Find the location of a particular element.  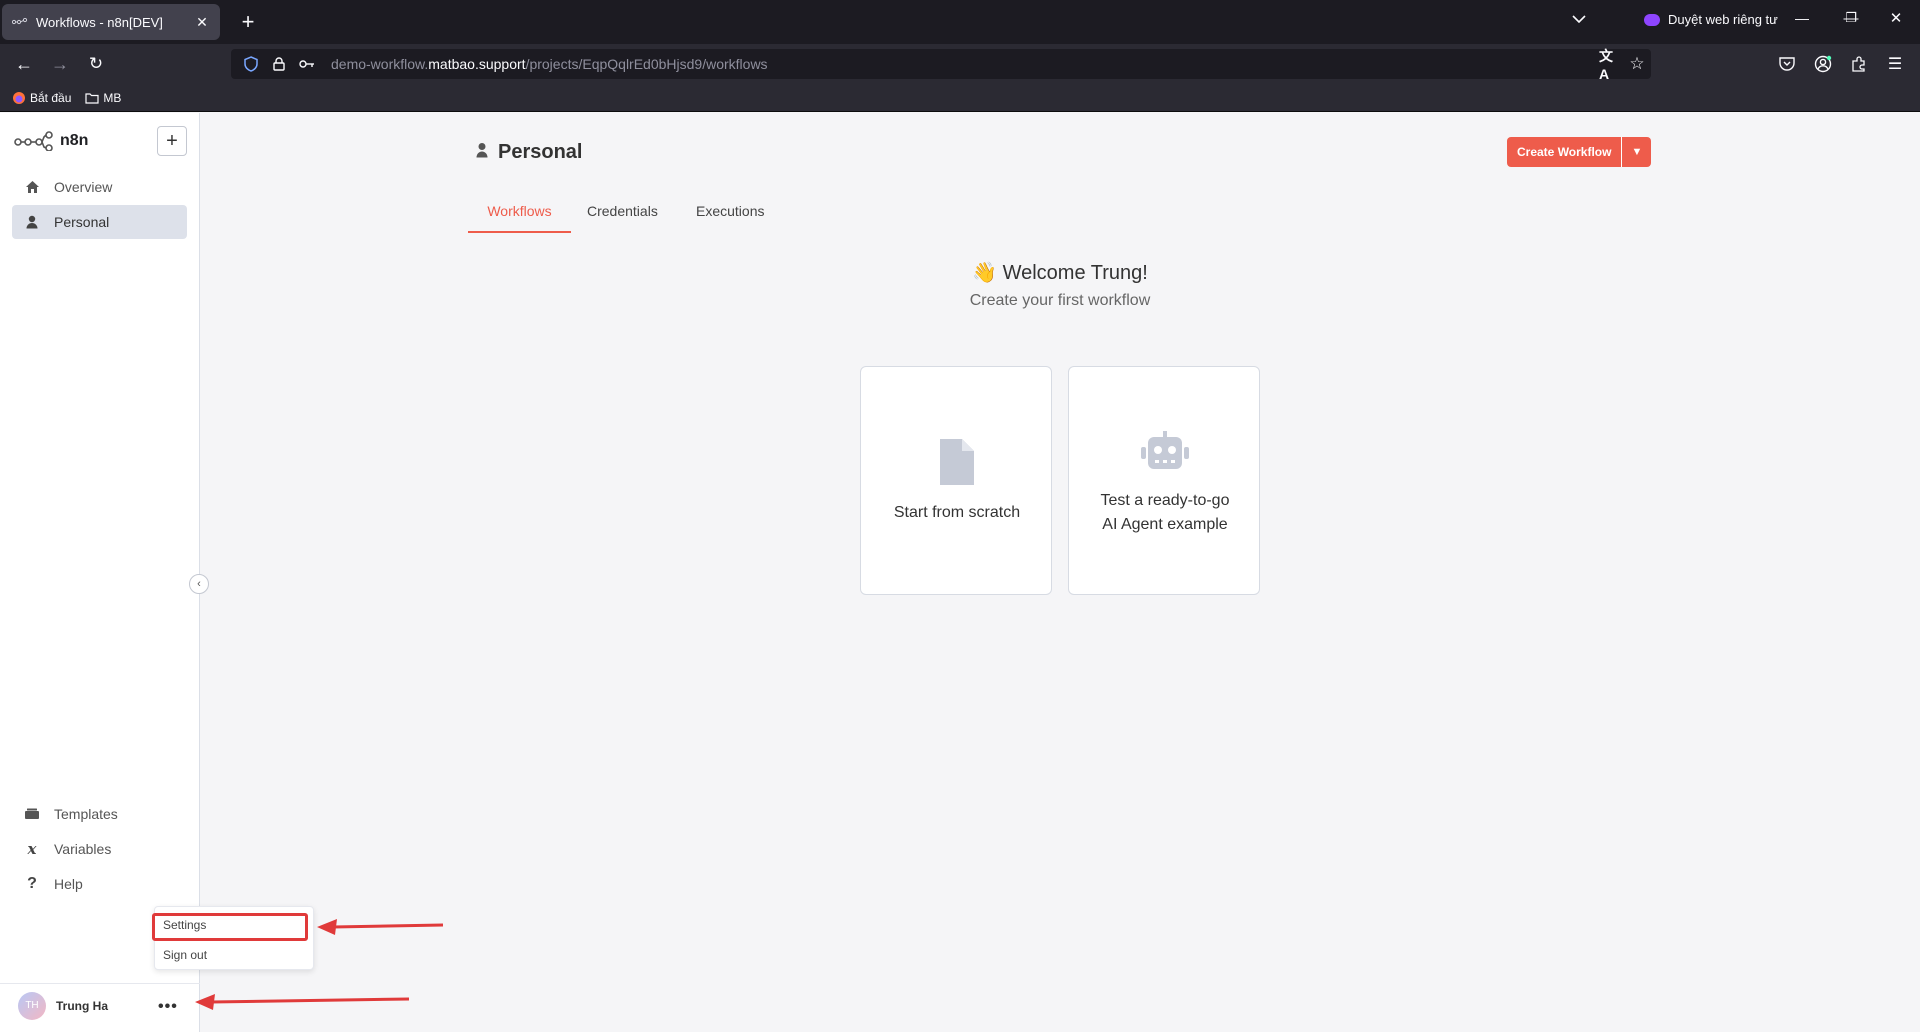

forward-icon: → is located at coordinates (60, 64).